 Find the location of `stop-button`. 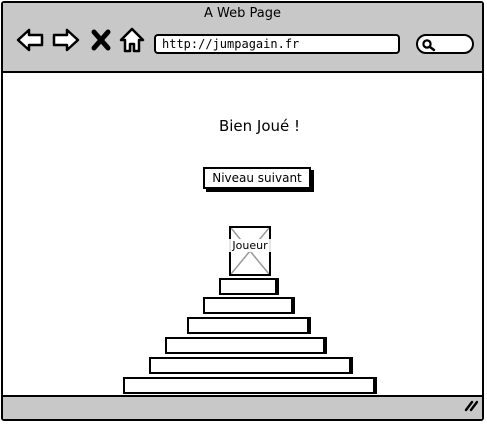

stop-button is located at coordinates (101, 40).